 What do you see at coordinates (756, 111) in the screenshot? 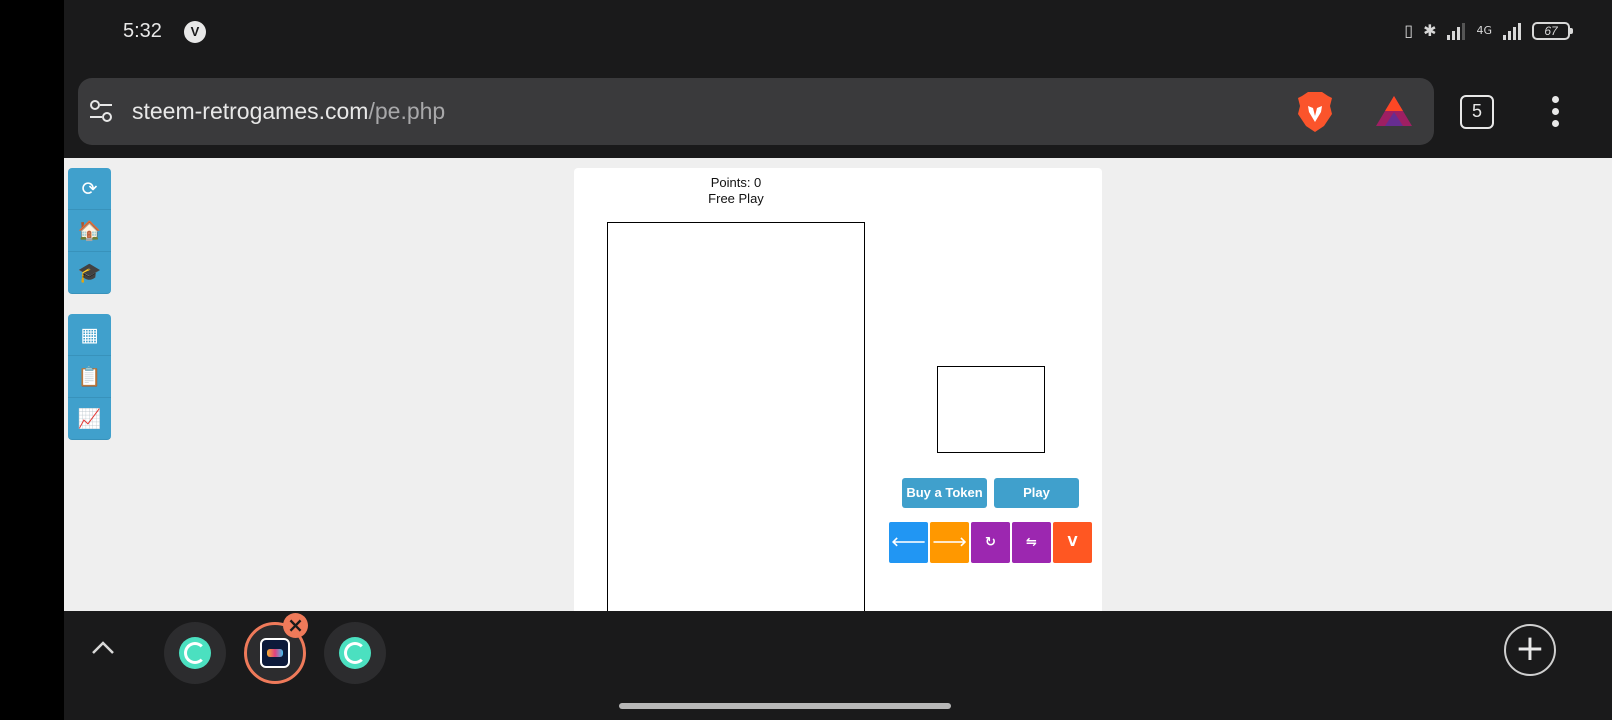
I see `address-bar: steem-retrogames.com/pe.php` at bounding box center [756, 111].